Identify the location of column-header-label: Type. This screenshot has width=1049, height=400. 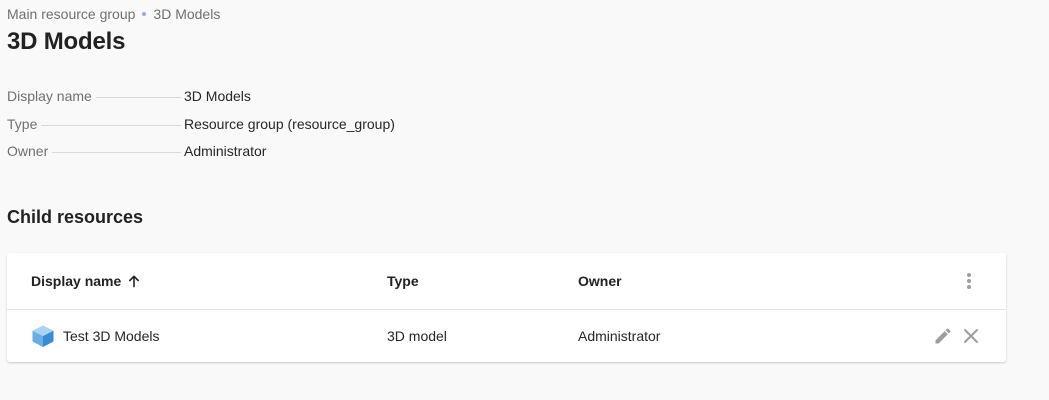
(403, 281).